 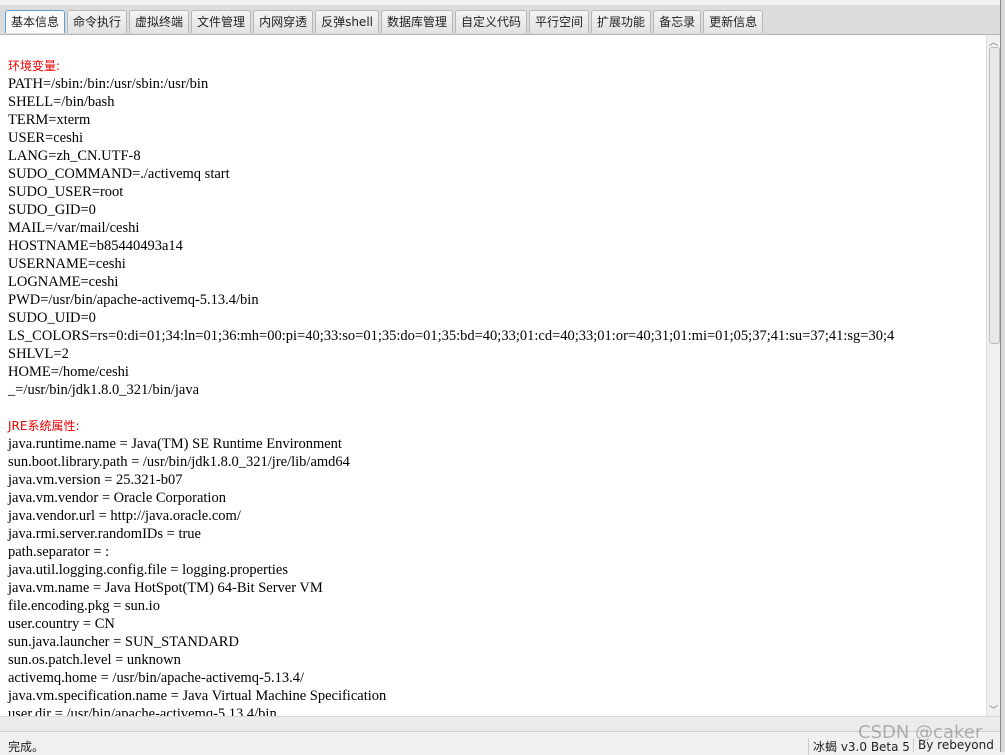 I want to click on env-section-title: 环境变量:, so click(x=34, y=66).